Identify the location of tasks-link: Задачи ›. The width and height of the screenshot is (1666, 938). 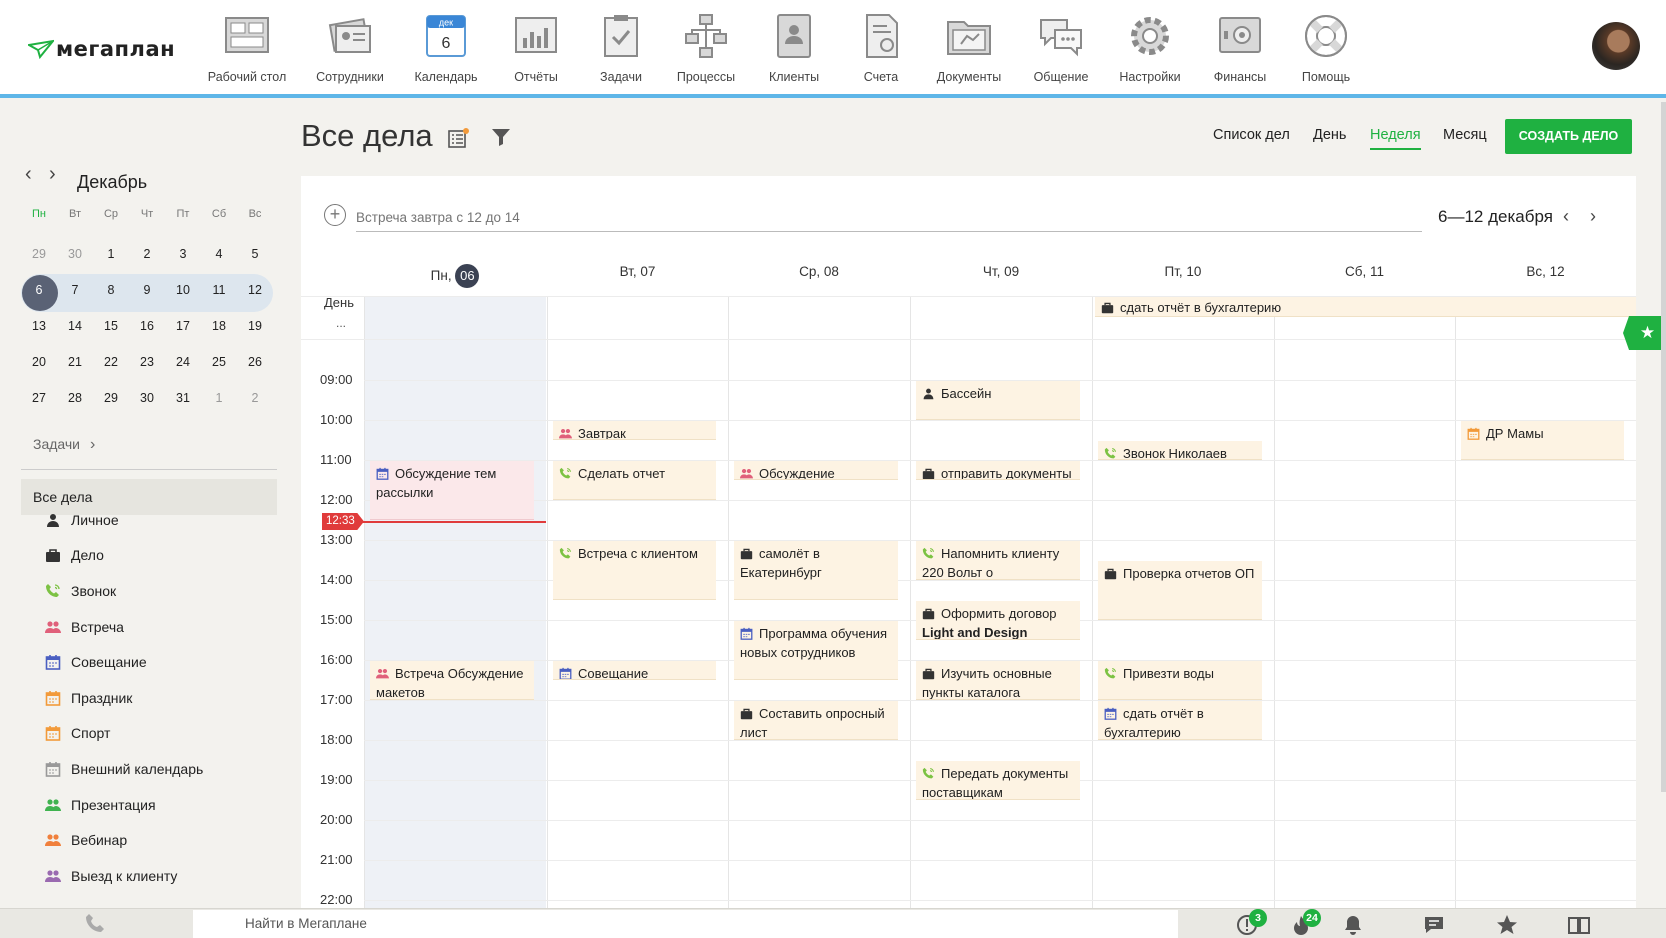
(64, 445).